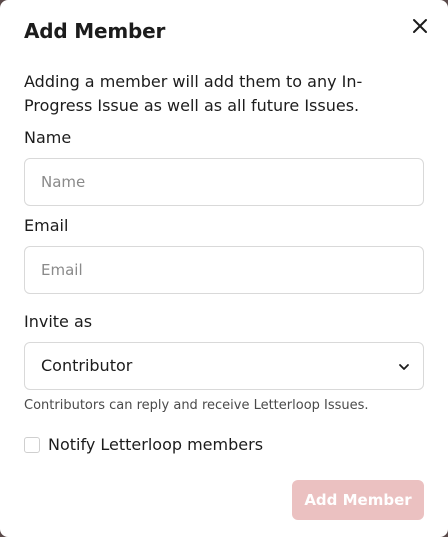 Image resolution: width=448 pixels, height=537 pixels. What do you see at coordinates (155, 444) in the screenshot?
I see `notify-members-label: Notify Letterloop members` at bounding box center [155, 444].